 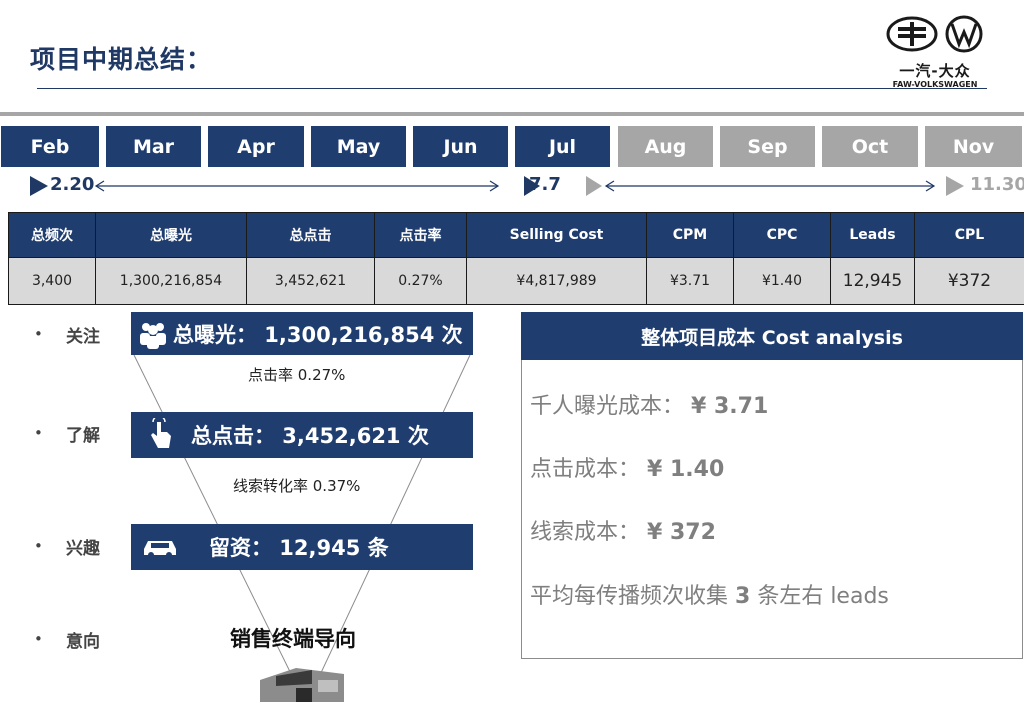 I want to click on month-sep: Sep, so click(x=767, y=146).